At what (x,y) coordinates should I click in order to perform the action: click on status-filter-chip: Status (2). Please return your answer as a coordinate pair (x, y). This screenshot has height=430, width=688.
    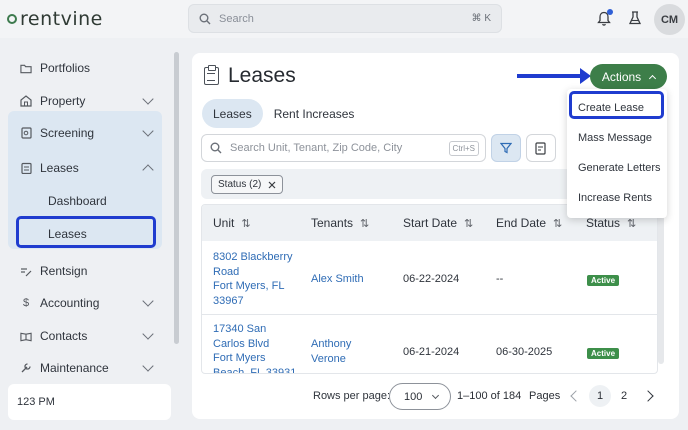
    Looking at the image, I should click on (247, 184).